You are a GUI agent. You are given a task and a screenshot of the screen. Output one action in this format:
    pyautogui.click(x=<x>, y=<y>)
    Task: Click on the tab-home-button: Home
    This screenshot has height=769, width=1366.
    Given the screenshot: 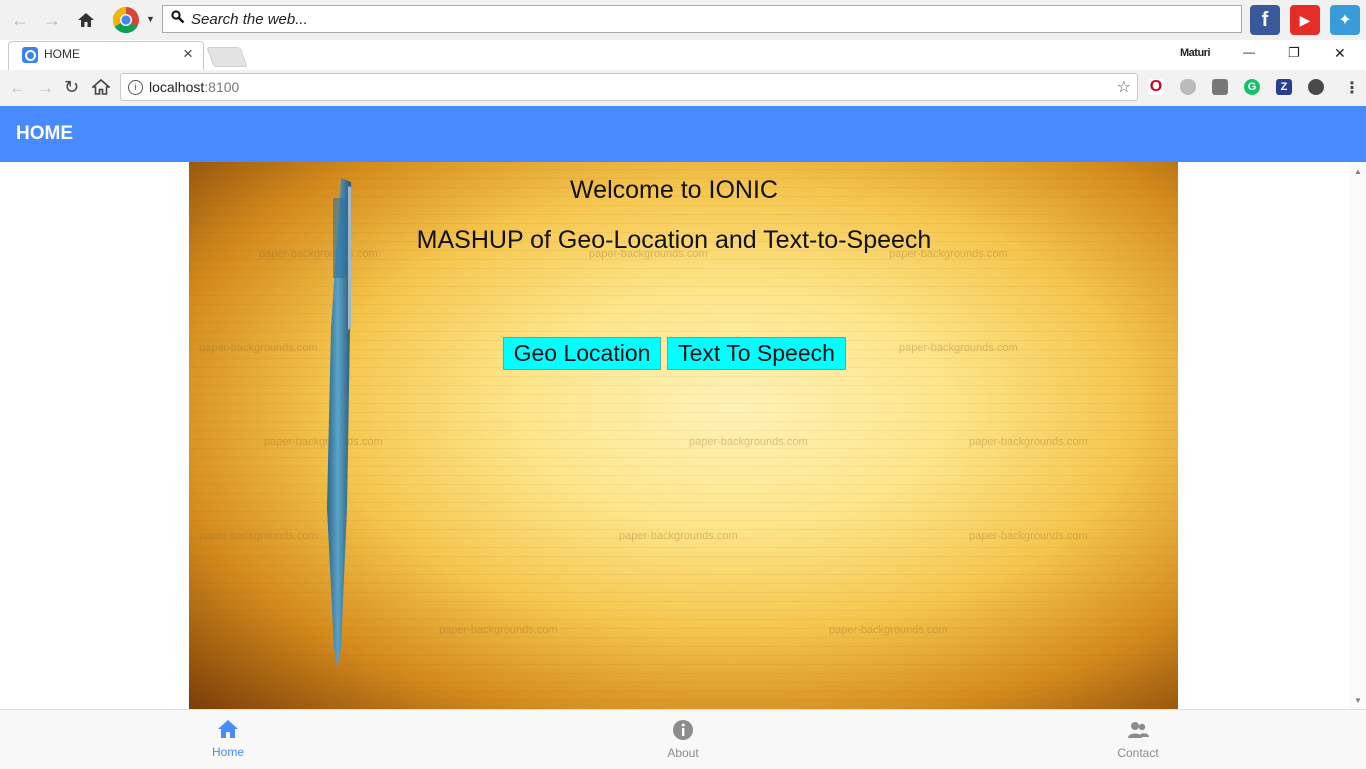 What is the action you would take?
    pyautogui.click(x=228, y=739)
    